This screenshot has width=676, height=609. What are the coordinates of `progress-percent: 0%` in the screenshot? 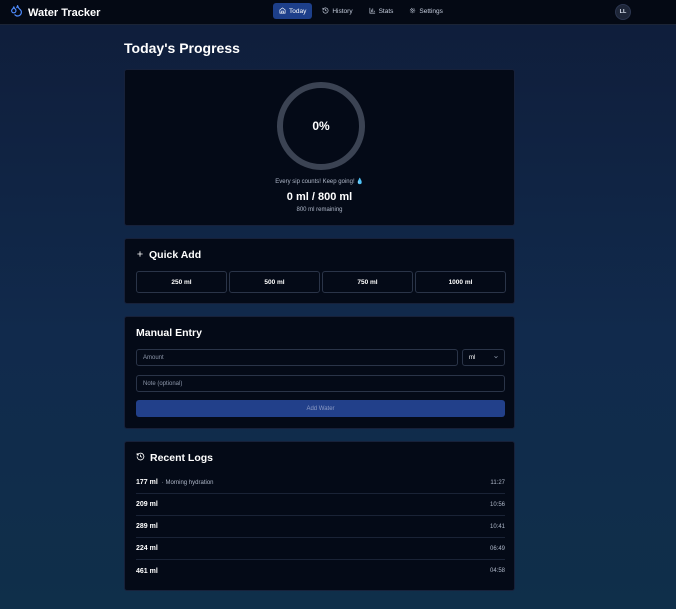 It's located at (321, 126).